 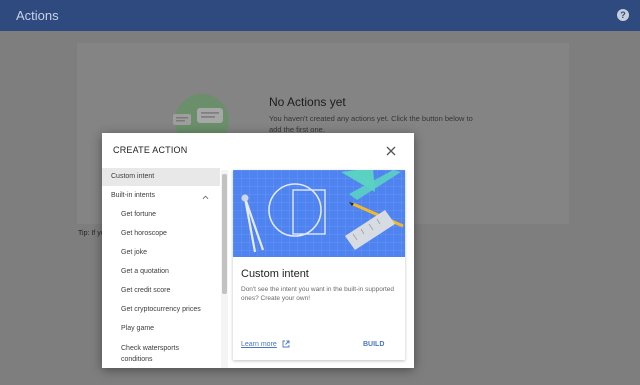 What do you see at coordinates (224, 234) in the screenshot?
I see `scrollbar-thumb` at bounding box center [224, 234].